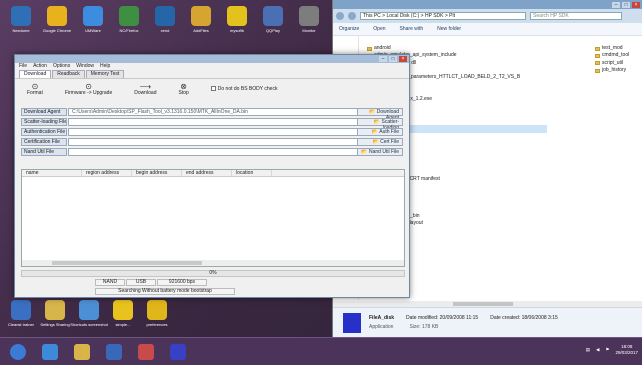 This screenshot has height=365, width=642. Describe the element at coordinates (273, 27) in the screenshot. I see `desktop-icon: QQPlay` at that location.